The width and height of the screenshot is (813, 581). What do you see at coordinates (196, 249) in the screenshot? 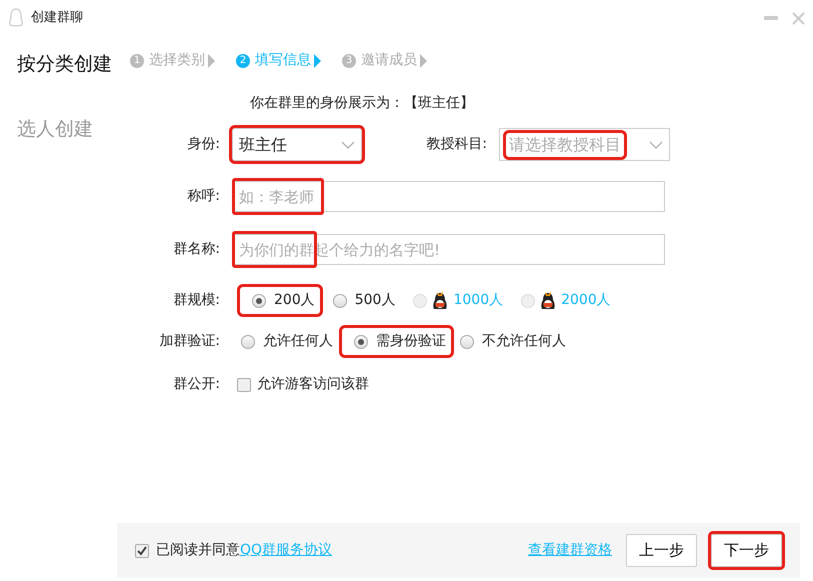
I see `field-label: 群名称:` at bounding box center [196, 249].